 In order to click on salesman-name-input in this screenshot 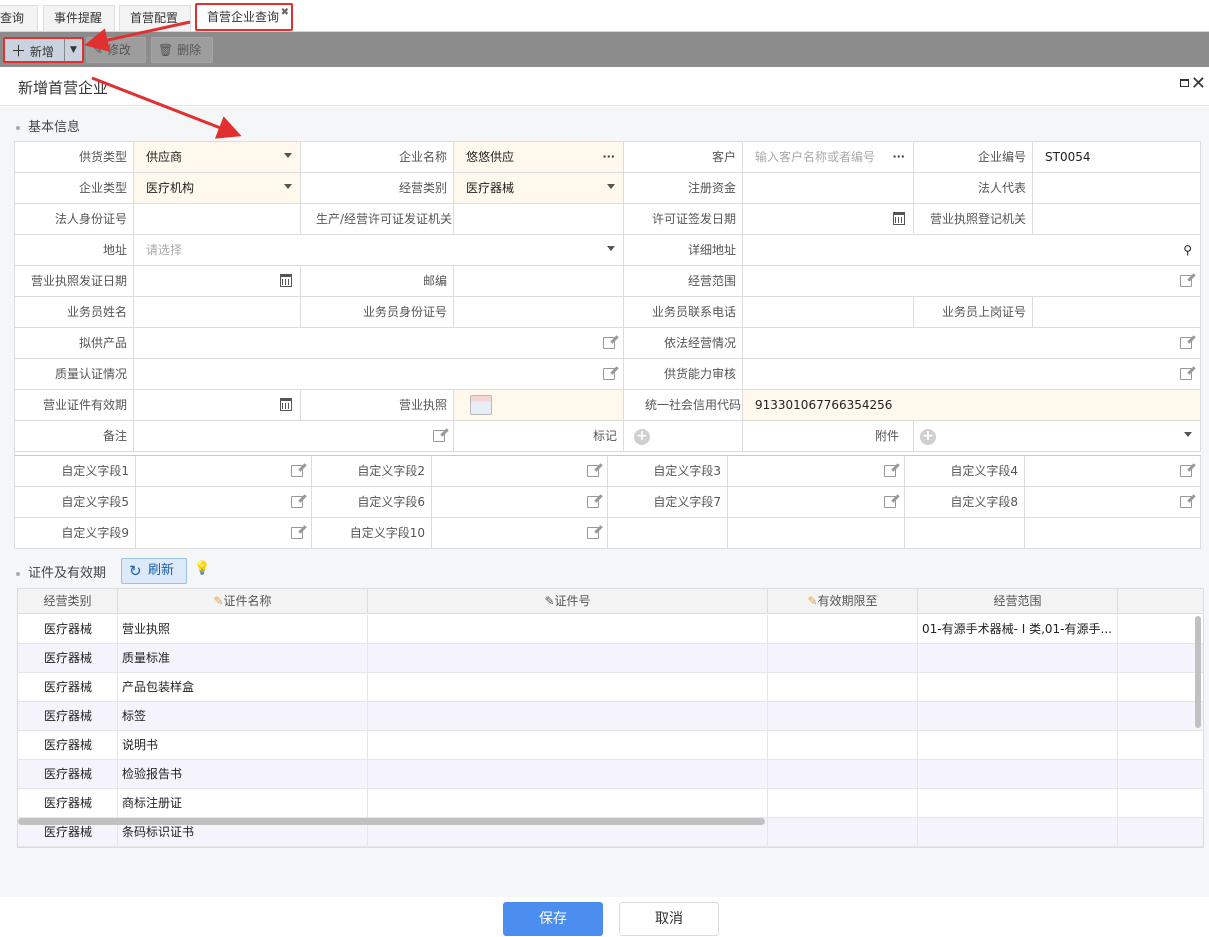, I will do `click(217, 312)`.